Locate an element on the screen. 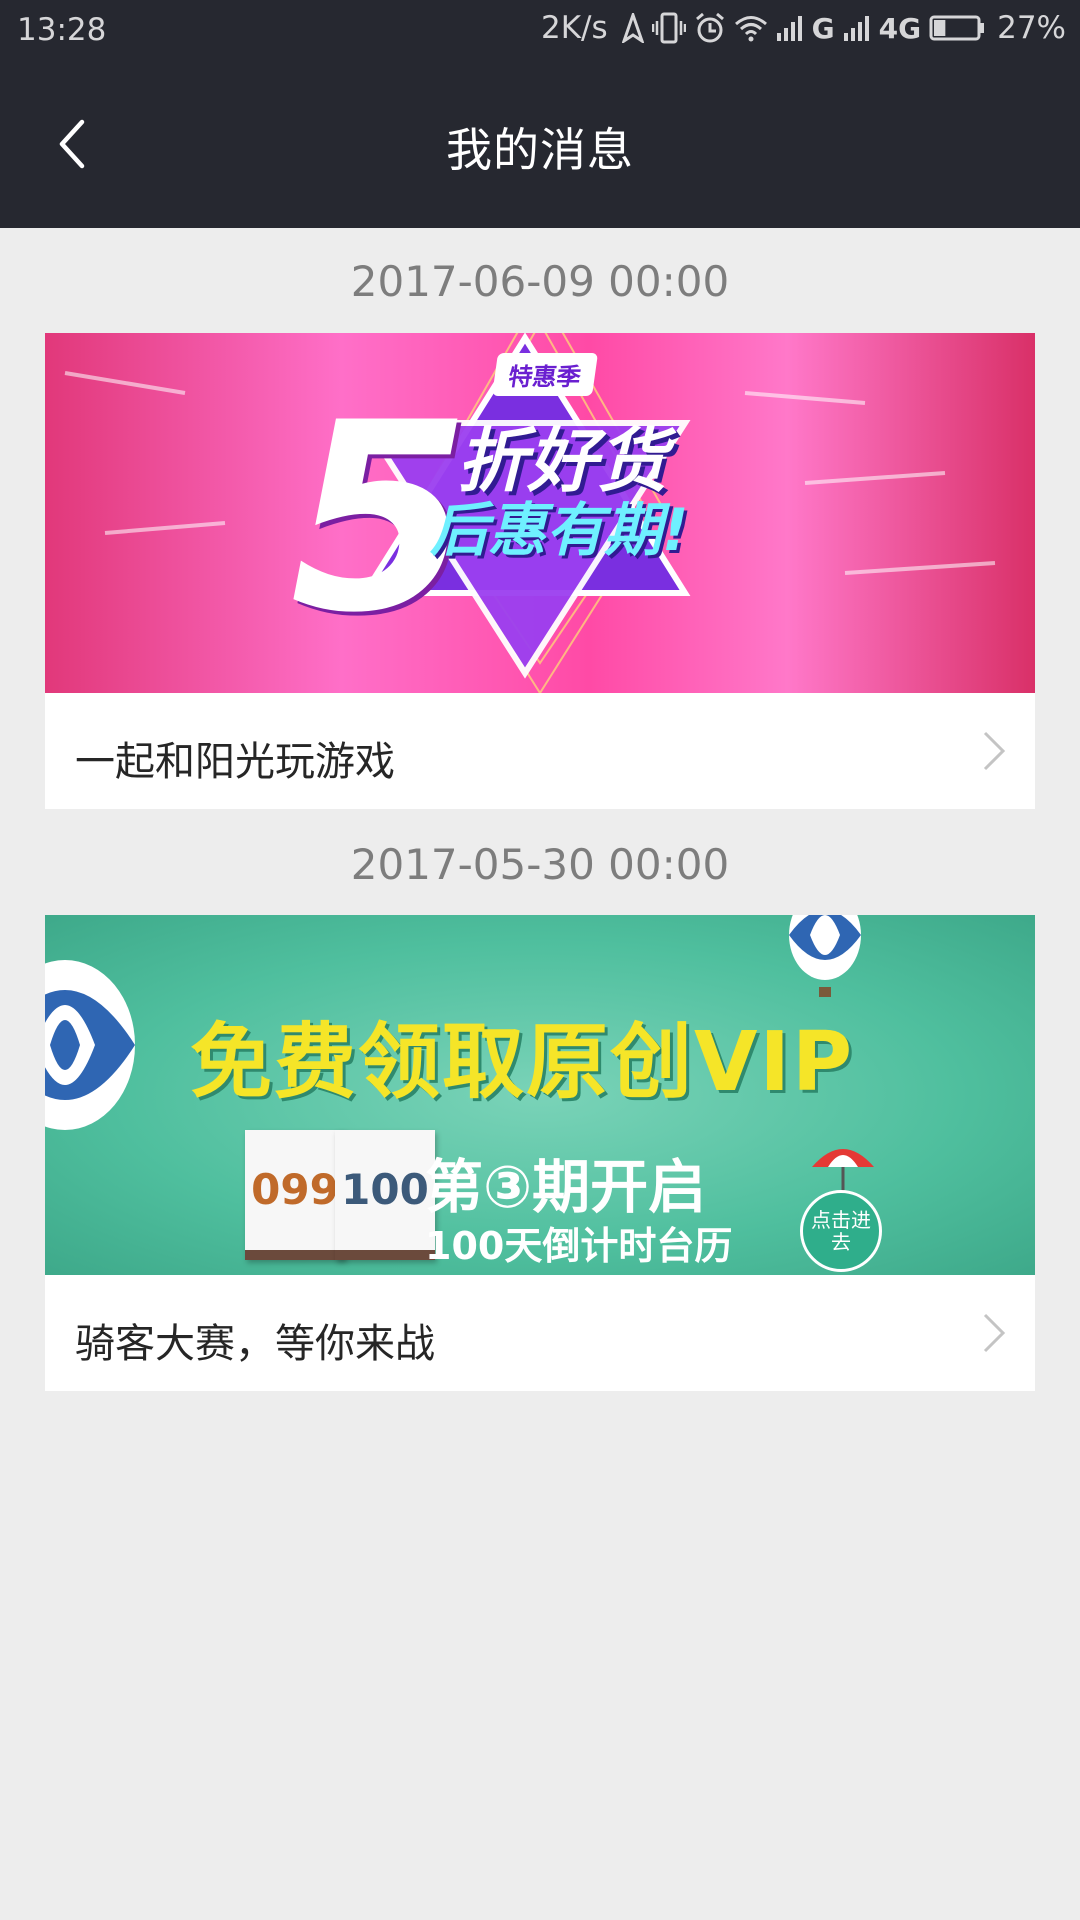 This screenshot has height=1920, width=1080. wifi-icon is located at coordinates (751, 28).